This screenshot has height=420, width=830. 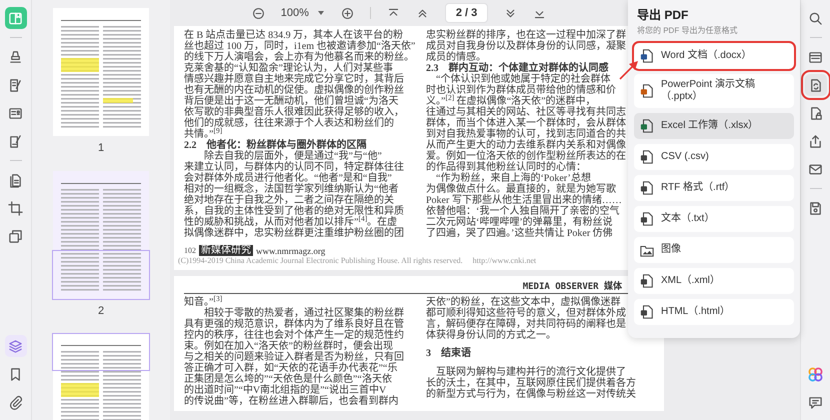 I want to click on panel-subtitle: 将您的 PDF 导出为任意格式, so click(x=687, y=31).